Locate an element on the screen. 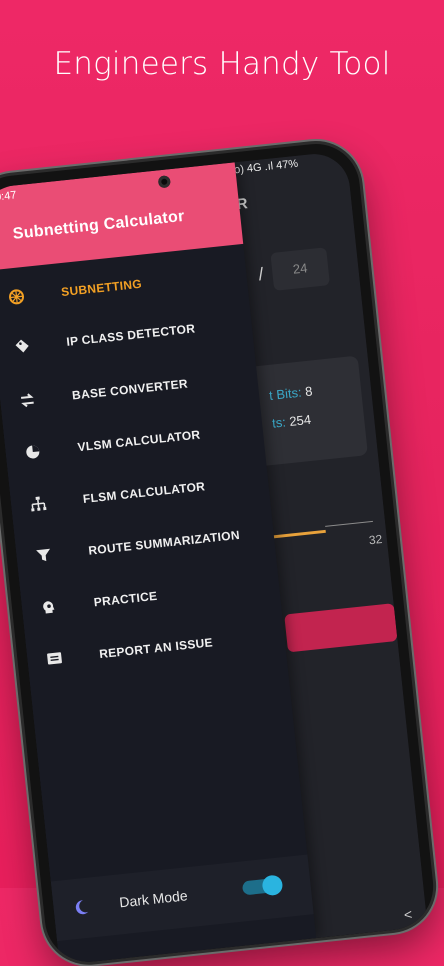 The height and width of the screenshot is (966, 444). network-tree-icon is located at coordinates (38, 504).